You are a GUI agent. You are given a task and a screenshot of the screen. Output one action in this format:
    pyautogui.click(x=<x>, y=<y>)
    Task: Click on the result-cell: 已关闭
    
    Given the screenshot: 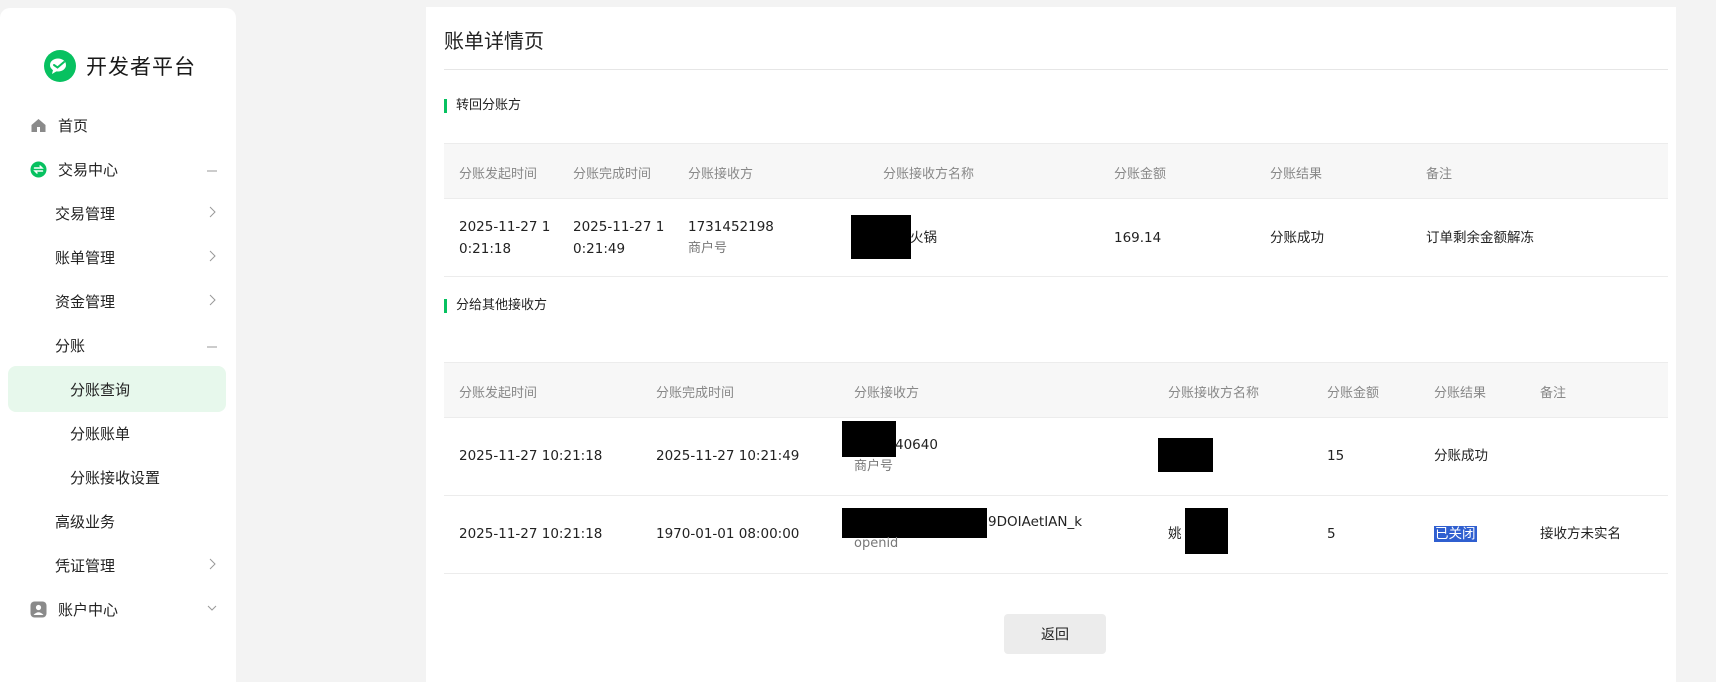 What is the action you would take?
    pyautogui.click(x=1455, y=534)
    